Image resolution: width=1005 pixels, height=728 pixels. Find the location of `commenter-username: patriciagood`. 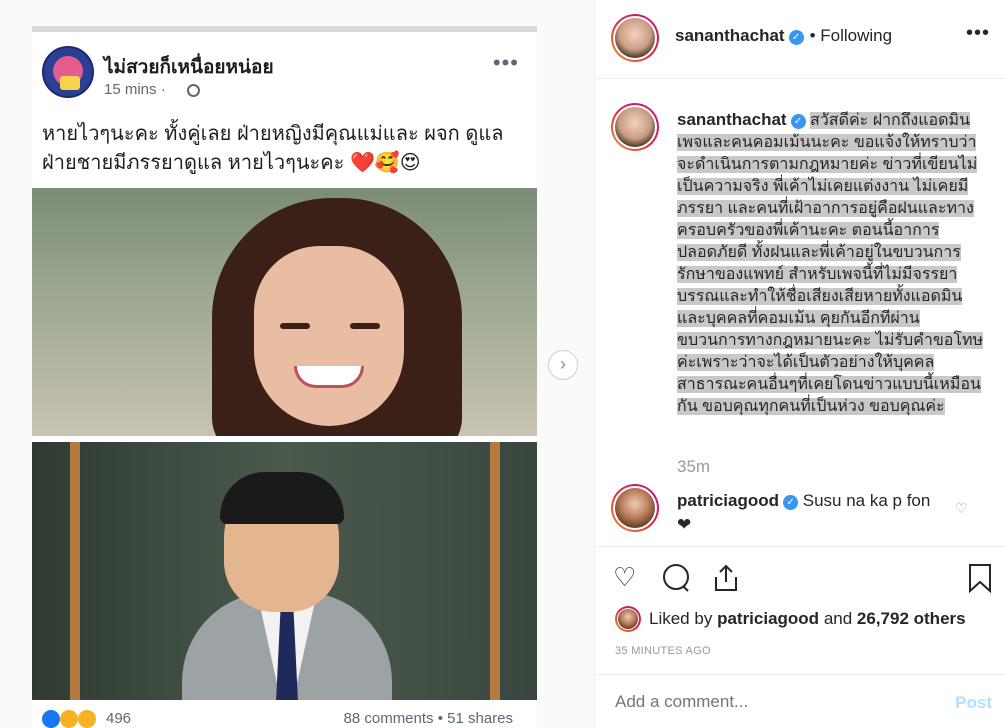

commenter-username: patriciagood is located at coordinates (728, 500).